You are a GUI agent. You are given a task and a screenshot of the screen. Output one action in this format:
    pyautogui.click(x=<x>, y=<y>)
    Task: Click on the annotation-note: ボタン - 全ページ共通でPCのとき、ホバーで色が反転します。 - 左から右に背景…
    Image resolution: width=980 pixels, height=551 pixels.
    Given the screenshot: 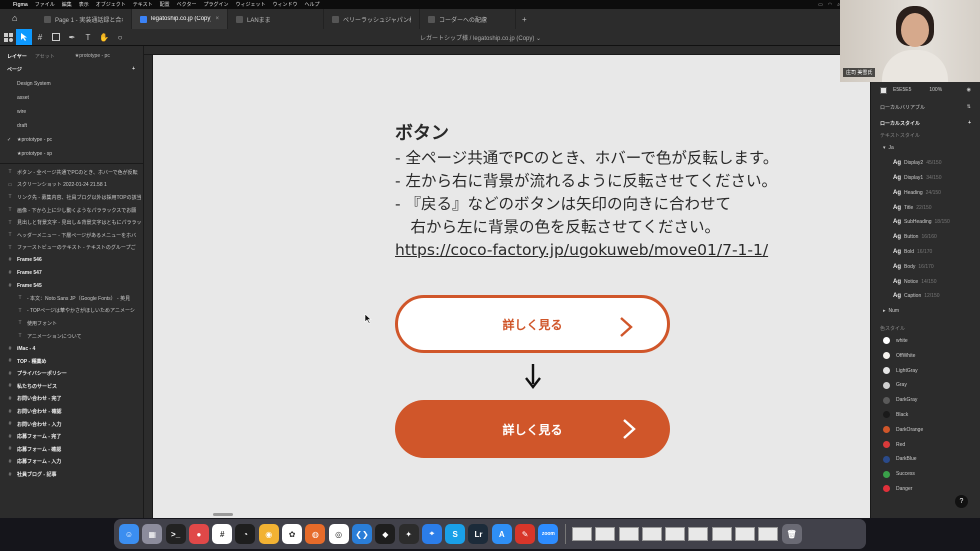 What is the action you would take?
    pyautogui.click(x=586, y=190)
    